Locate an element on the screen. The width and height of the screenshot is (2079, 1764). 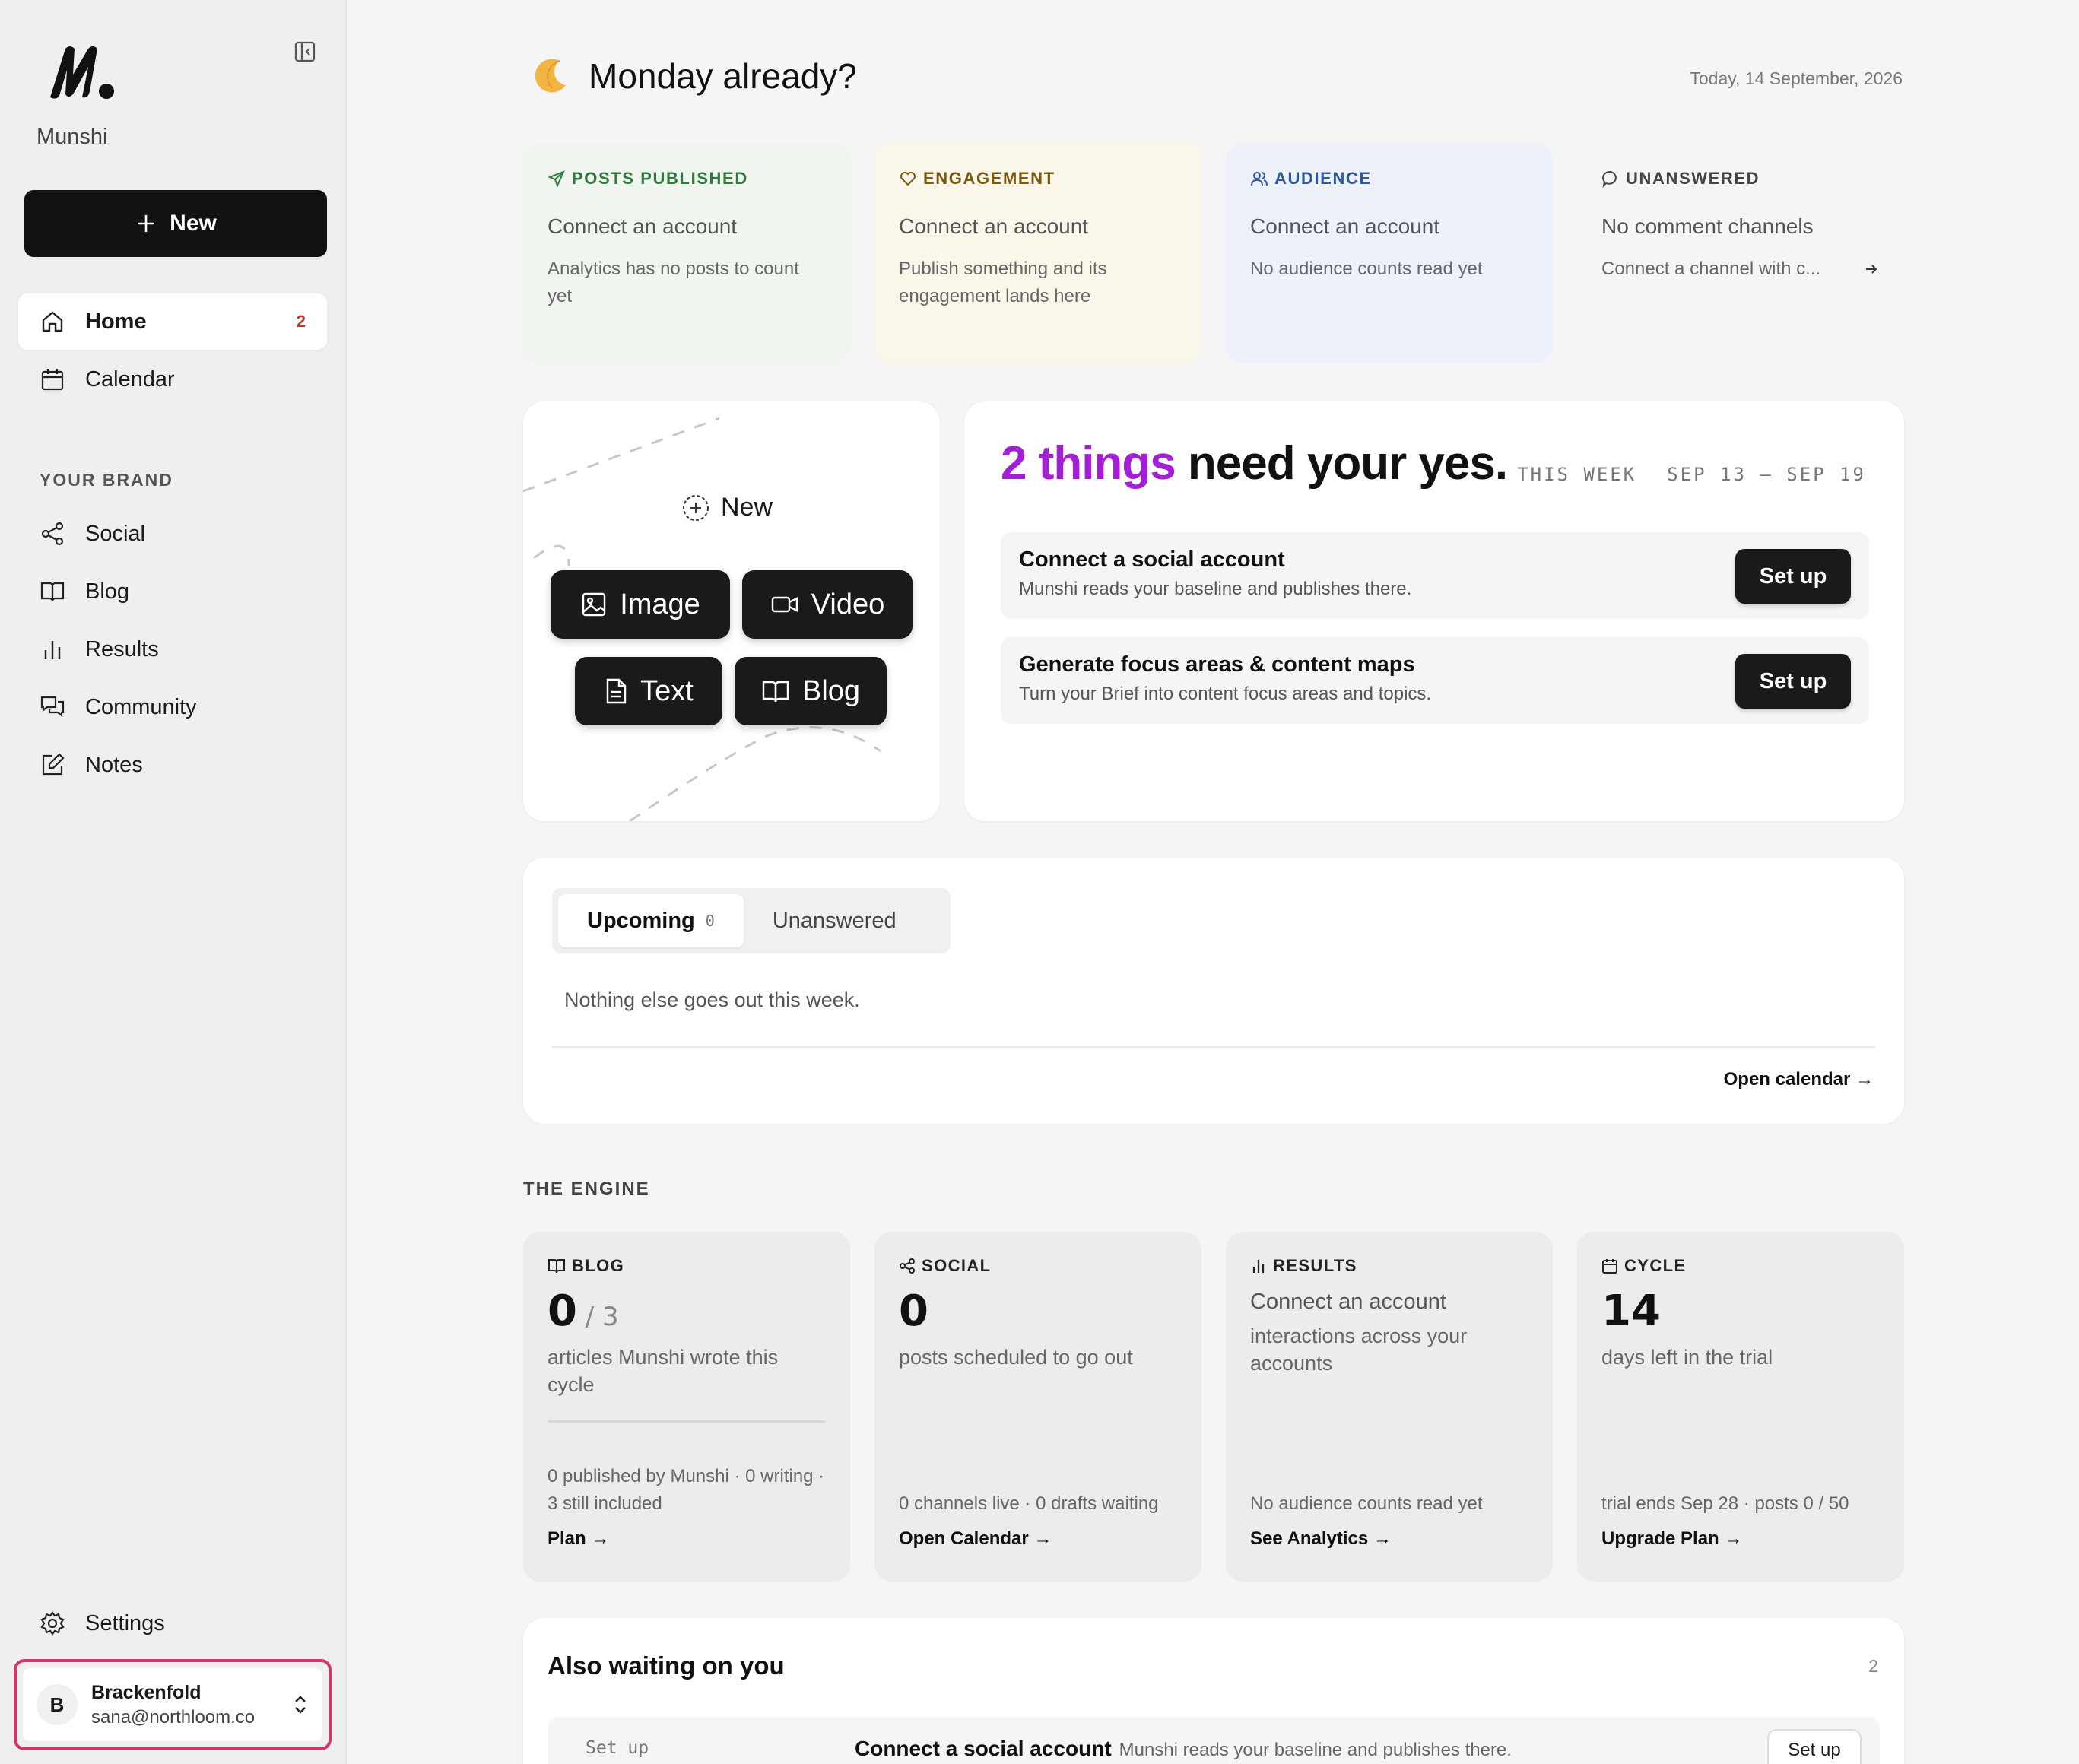
arrow-right-icon is located at coordinates (1871, 269).